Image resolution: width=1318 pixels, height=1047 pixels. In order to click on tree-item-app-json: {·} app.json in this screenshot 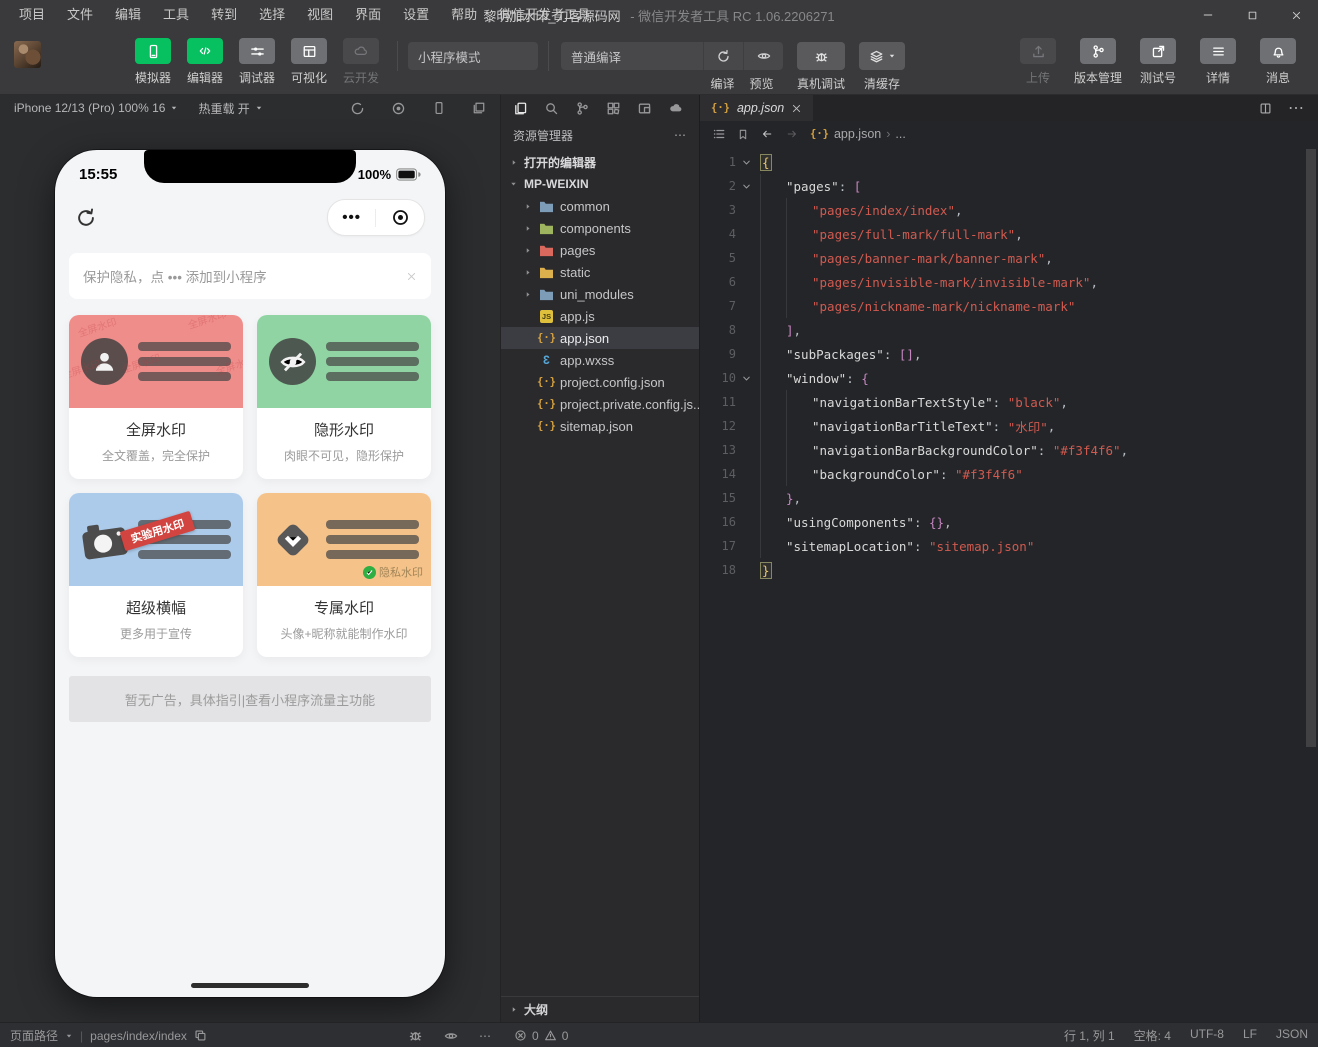, I will do `click(600, 338)`.